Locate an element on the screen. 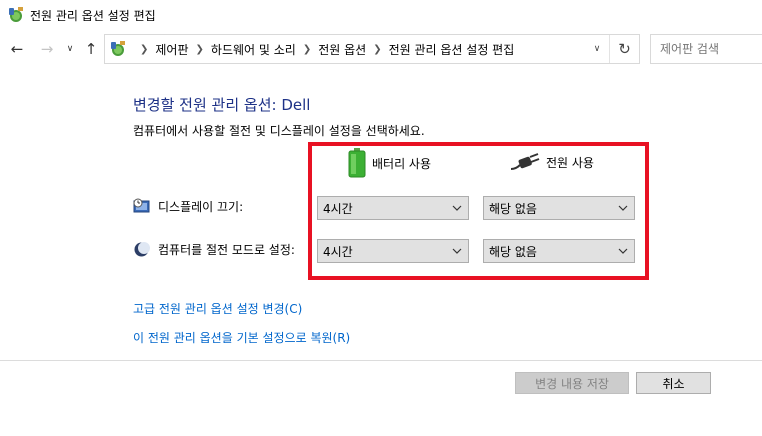 The height and width of the screenshot is (436, 762). display-off-battery-select: 4시간 is located at coordinates (393, 208).